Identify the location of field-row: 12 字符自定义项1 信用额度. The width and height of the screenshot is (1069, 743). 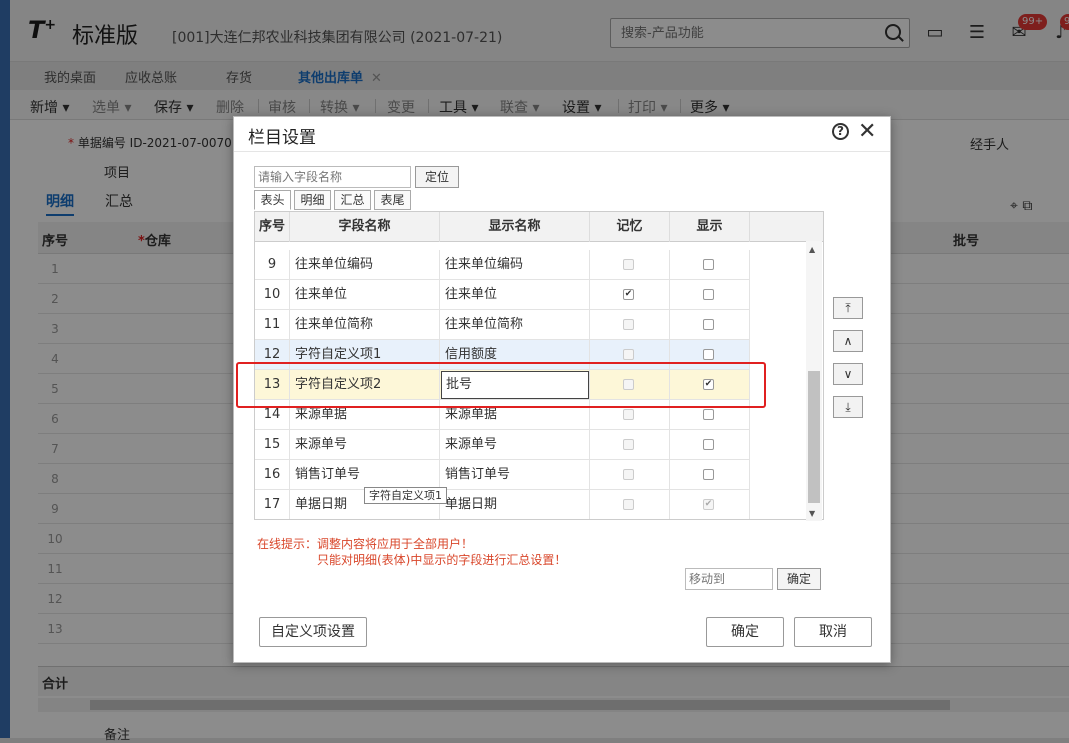
(502, 355).